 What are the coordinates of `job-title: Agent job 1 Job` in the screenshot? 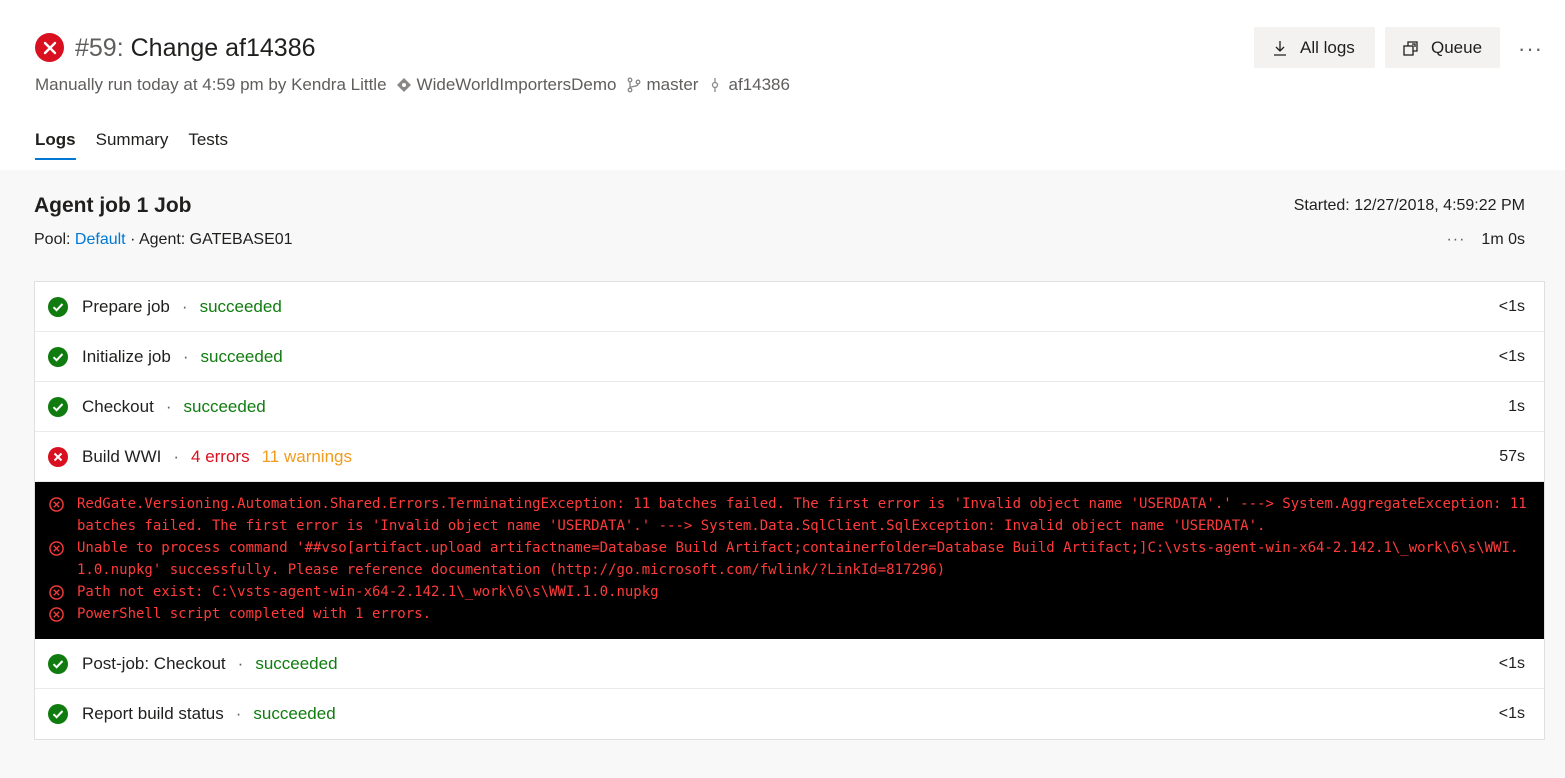 It's located at (113, 205).